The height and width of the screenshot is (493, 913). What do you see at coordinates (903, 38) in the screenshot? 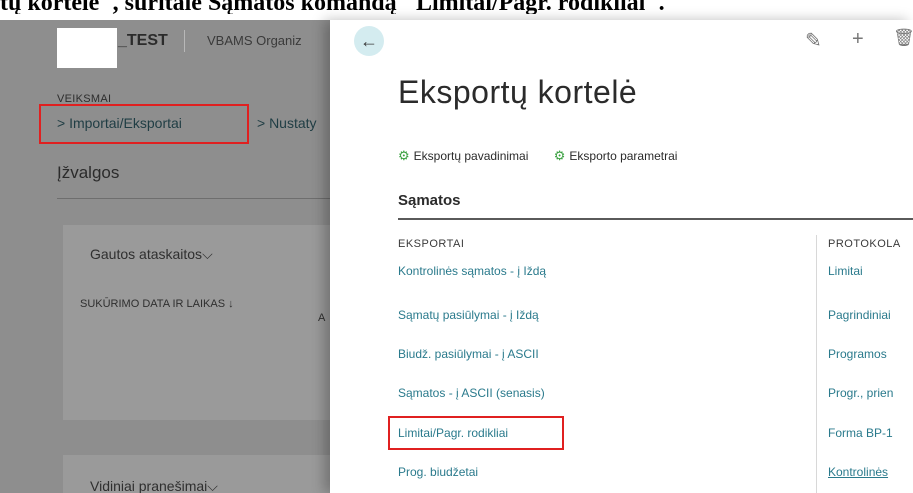
I see `delete-icon: 🗑` at bounding box center [903, 38].